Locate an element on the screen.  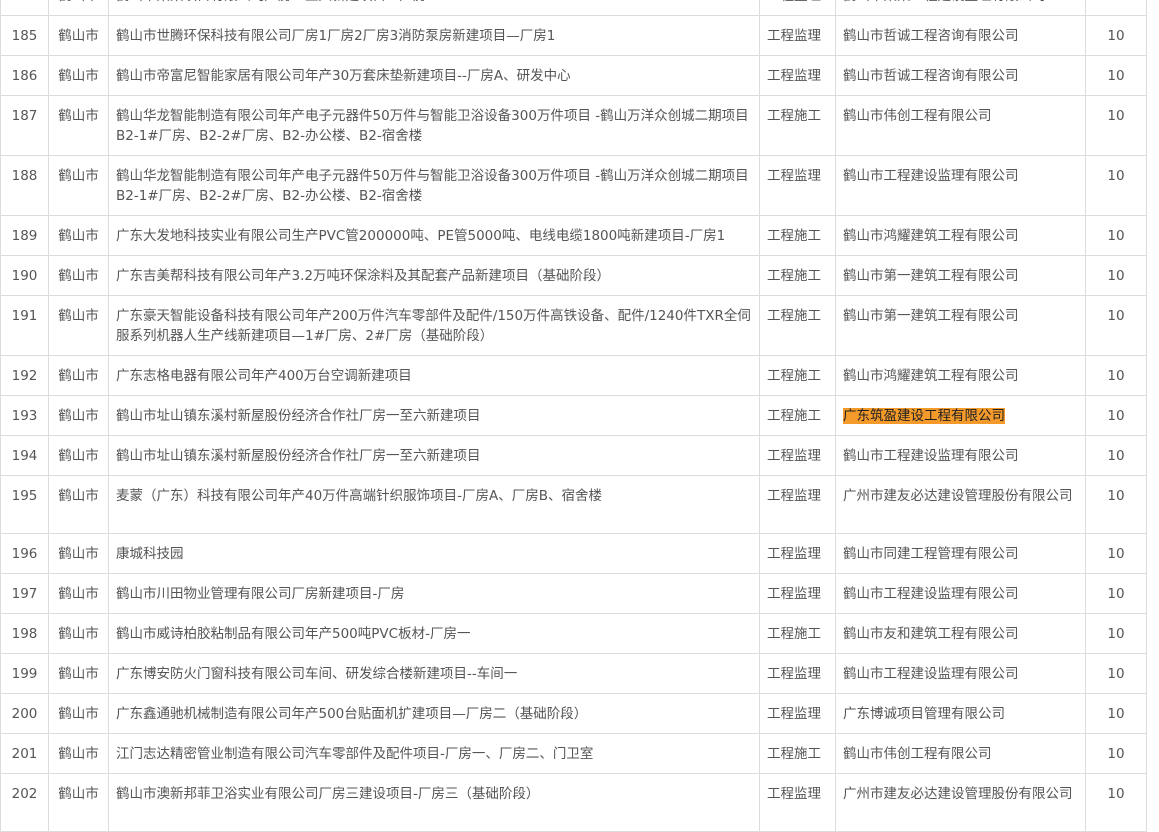
row-number-cell: 201 is located at coordinates (24, 753).